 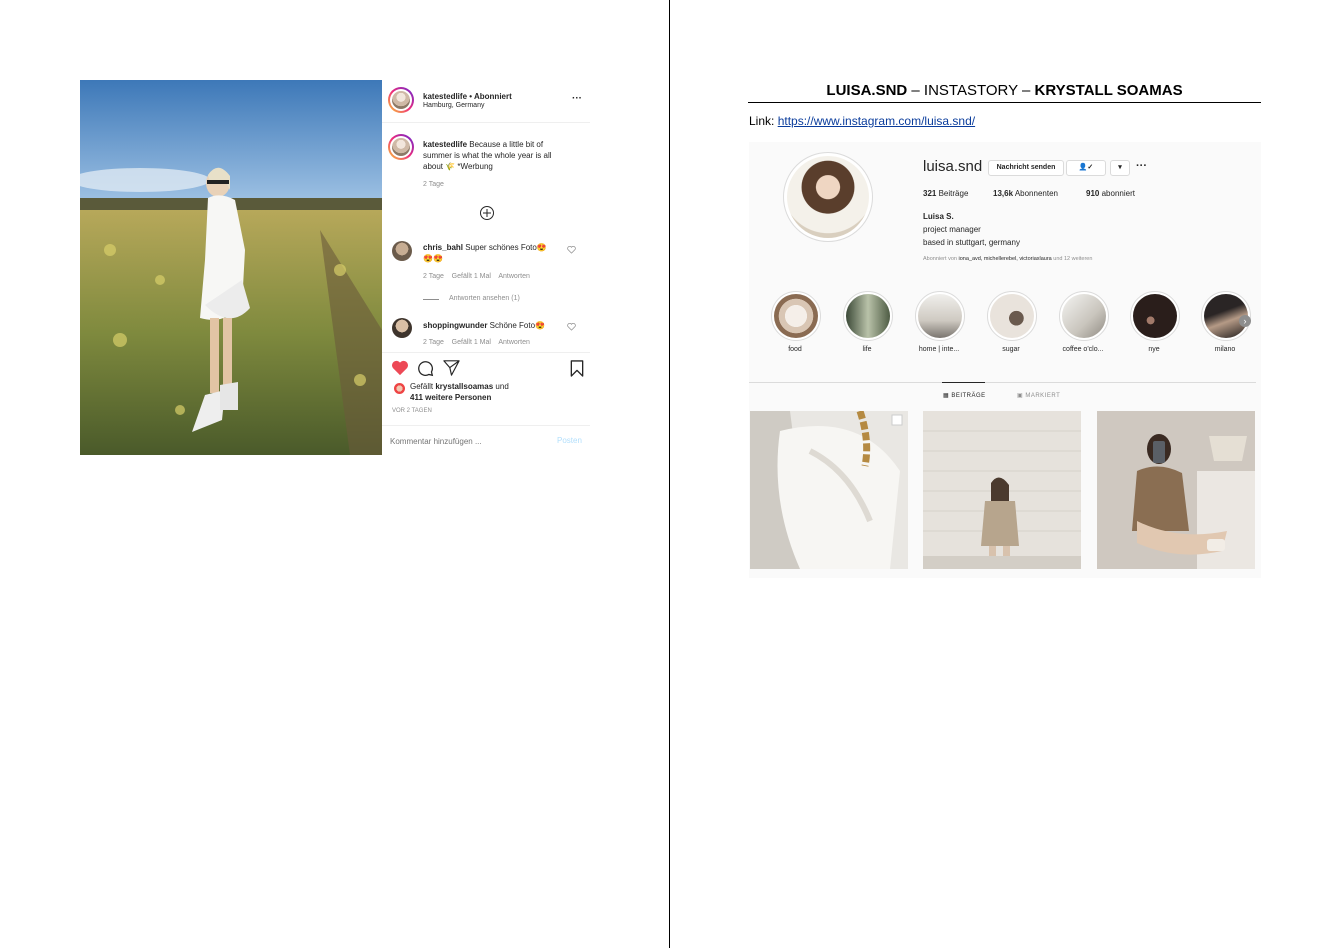 I want to click on post-comment-button: Posten, so click(x=569, y=440).